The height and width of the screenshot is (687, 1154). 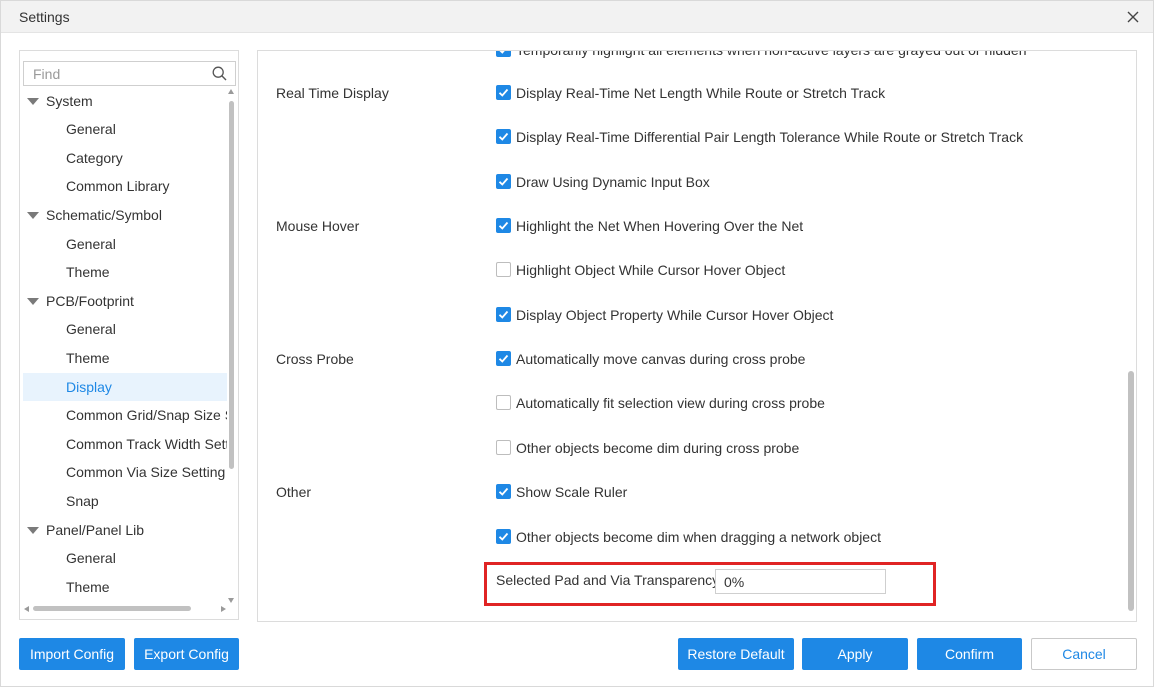 I want to click on tree-item-pcb-grid-snap-size: Common Grid/Snap Size Setting, so click(x=125, y=415).